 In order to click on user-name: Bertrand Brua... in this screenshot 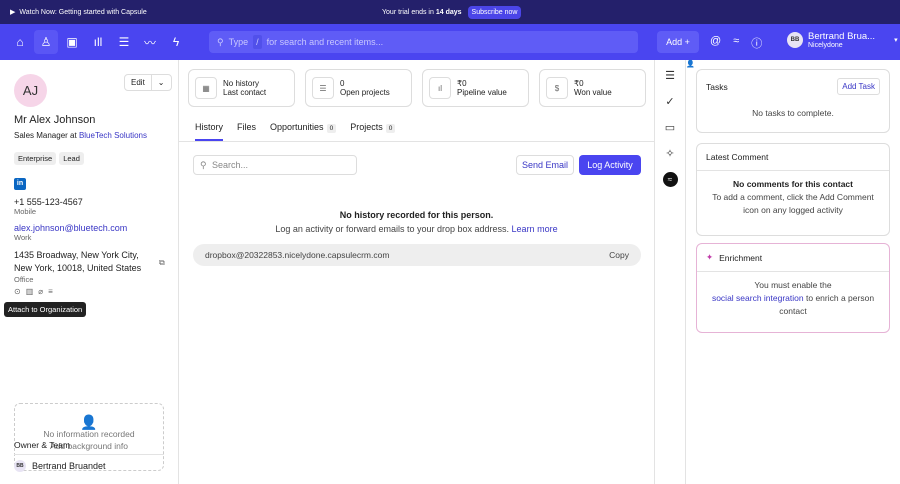, I will do `click(842, 36)`.